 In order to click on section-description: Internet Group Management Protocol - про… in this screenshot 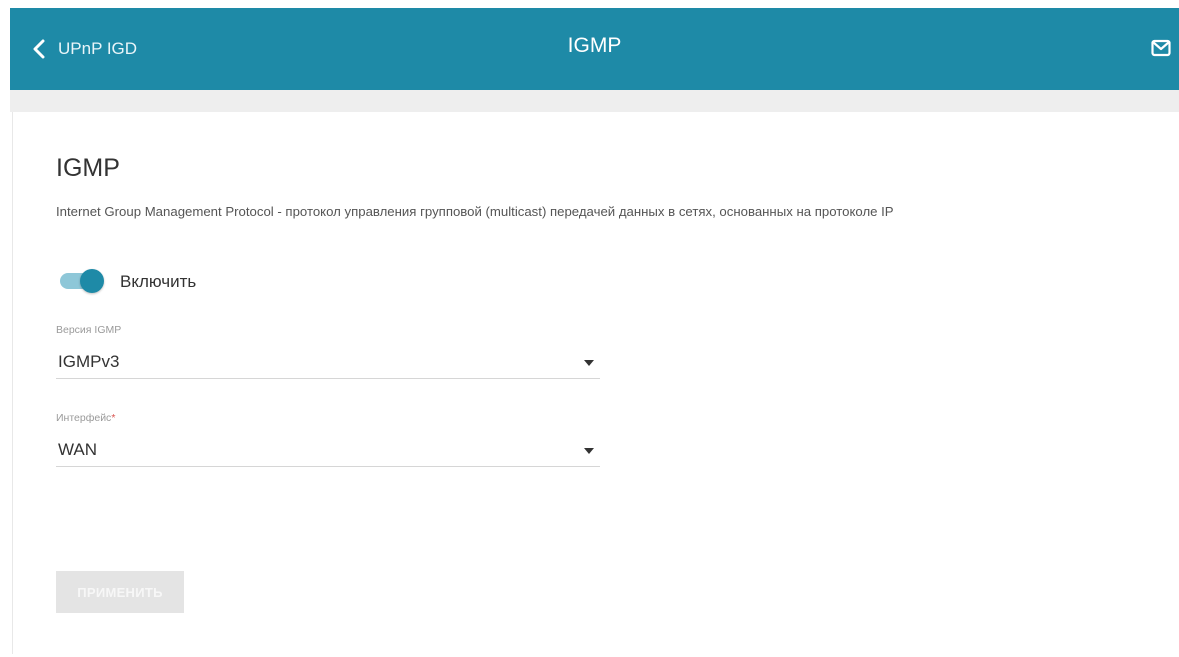, I will do `click(475, 211)`.